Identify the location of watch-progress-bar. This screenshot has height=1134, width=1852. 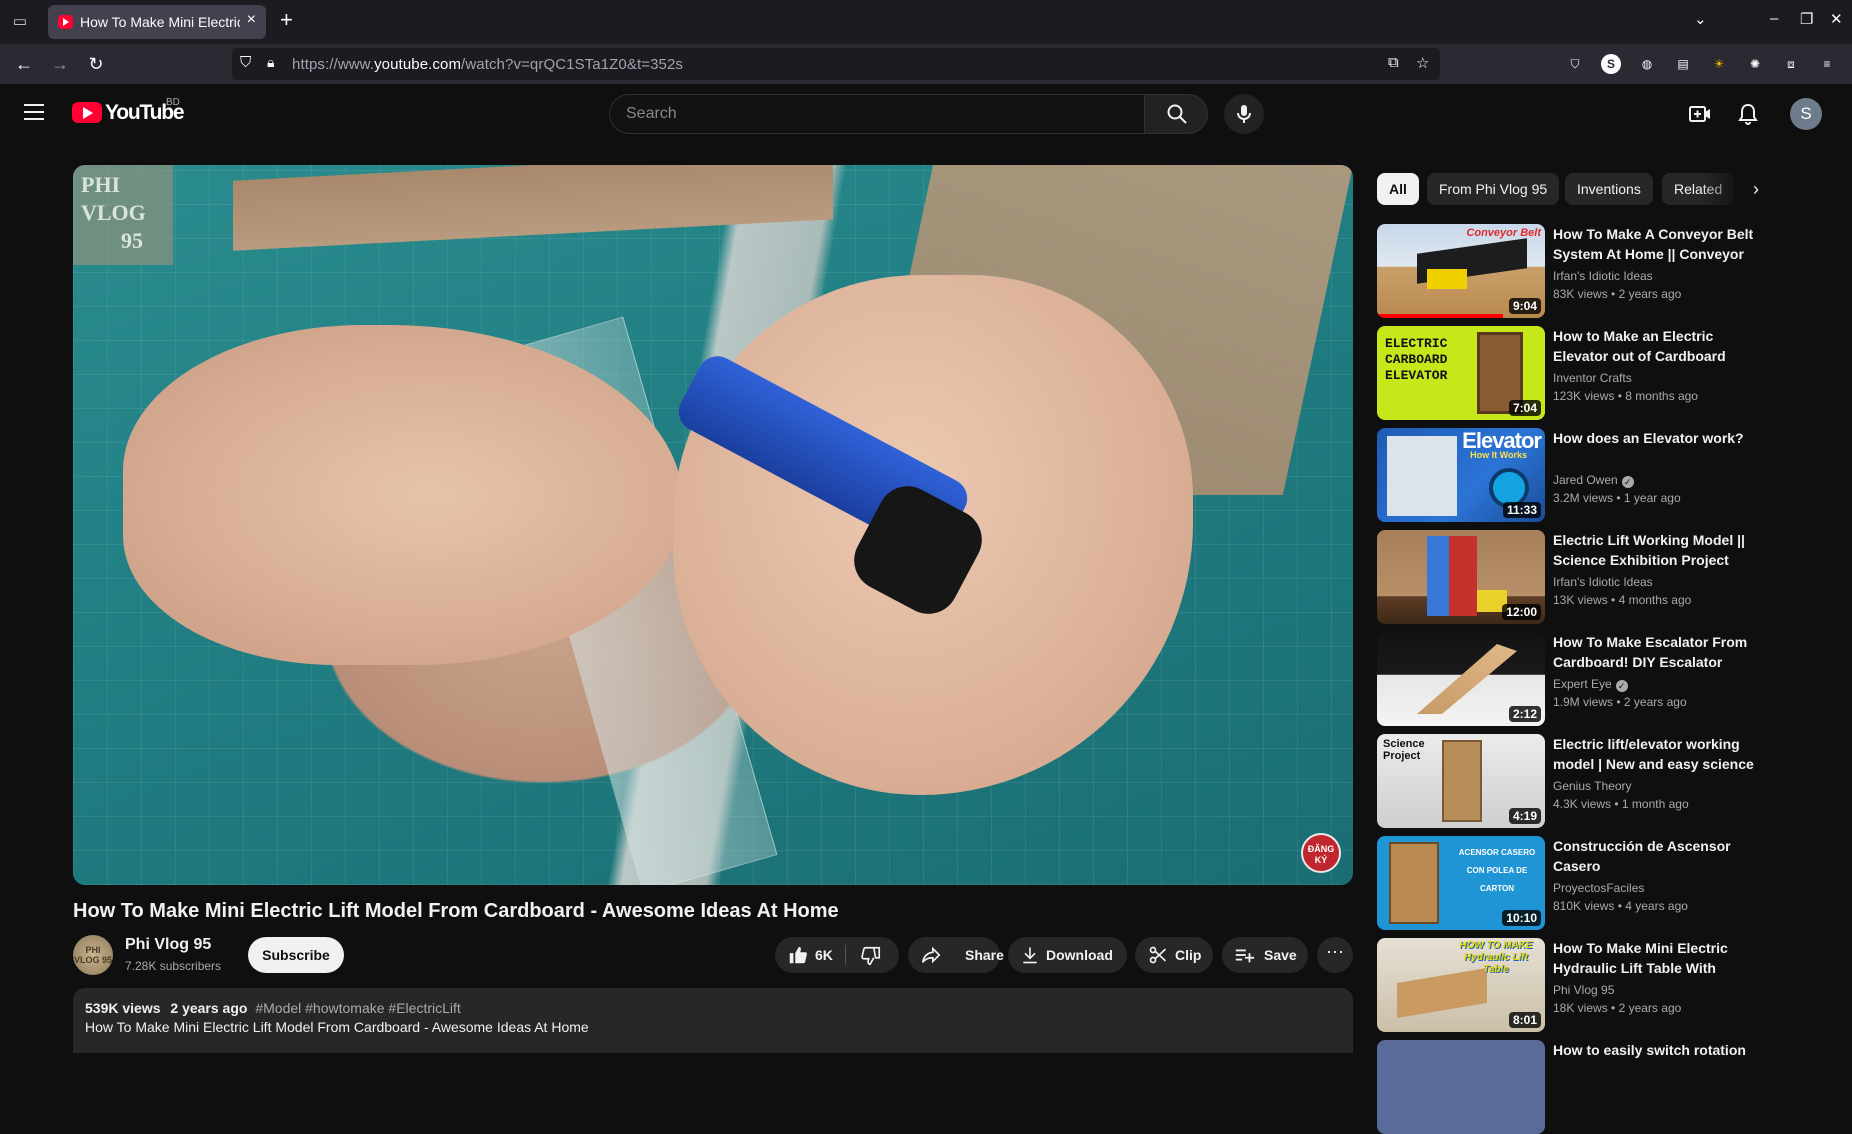
(1440, 316).